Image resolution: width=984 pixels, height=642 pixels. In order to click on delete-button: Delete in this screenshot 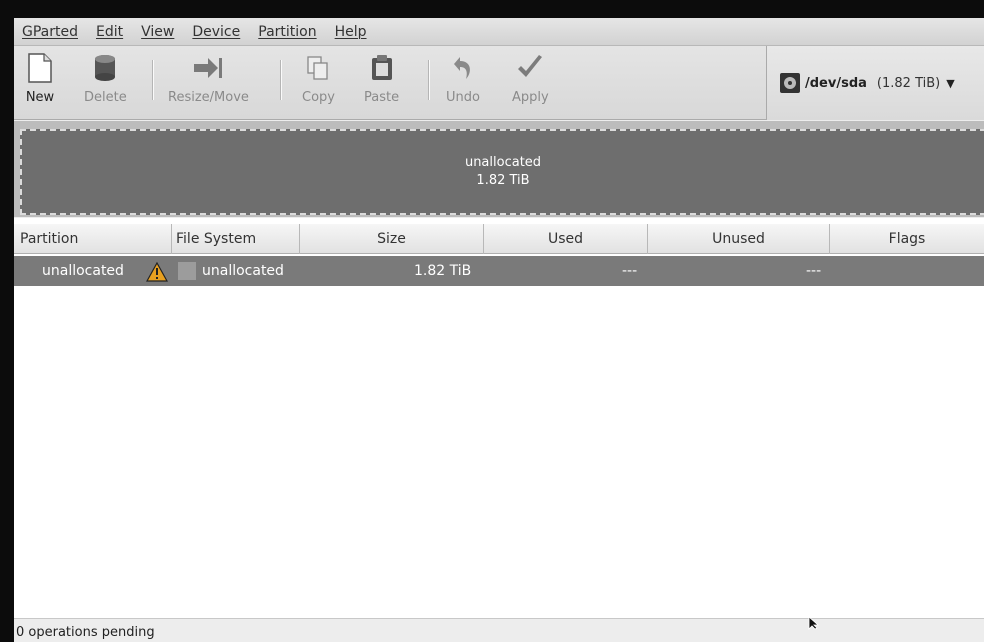, I will do `click(105, 83)`.